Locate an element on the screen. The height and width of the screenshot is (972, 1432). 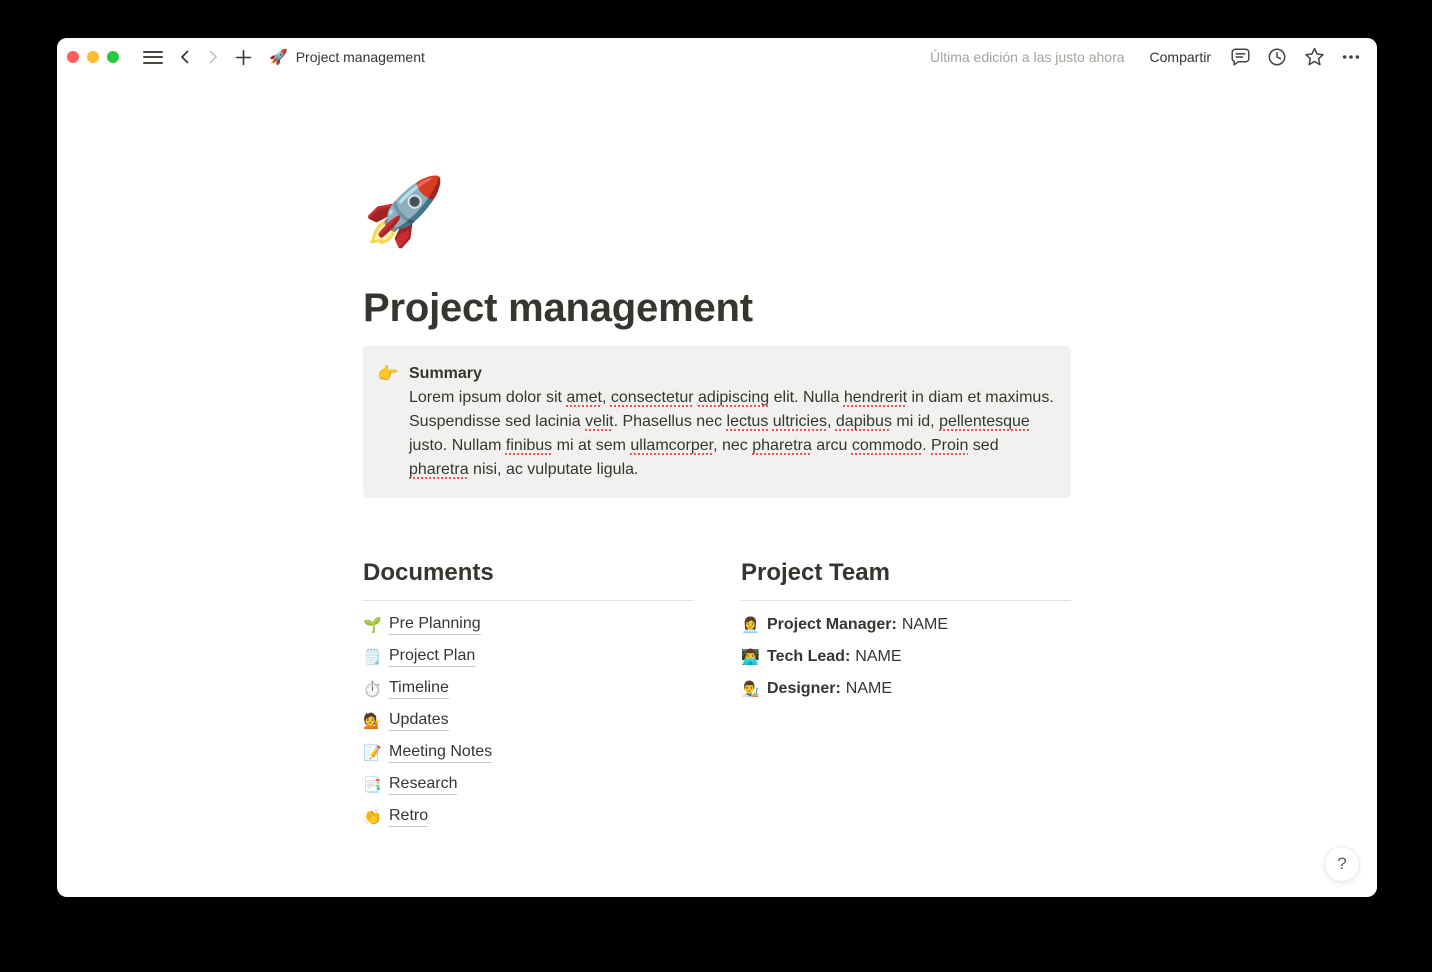
favorite-button is located at coordinates (1314, 57).